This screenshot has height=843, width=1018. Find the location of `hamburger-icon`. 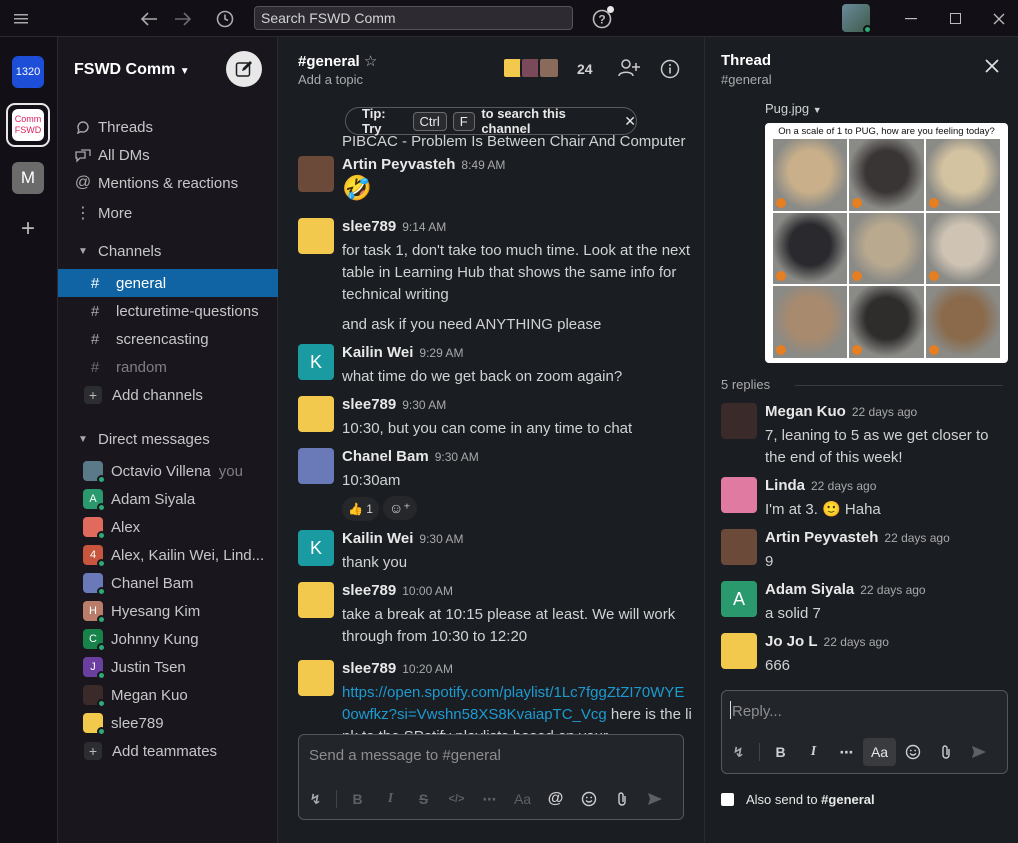

hamburger-icon is located at coordinates (21, 18).